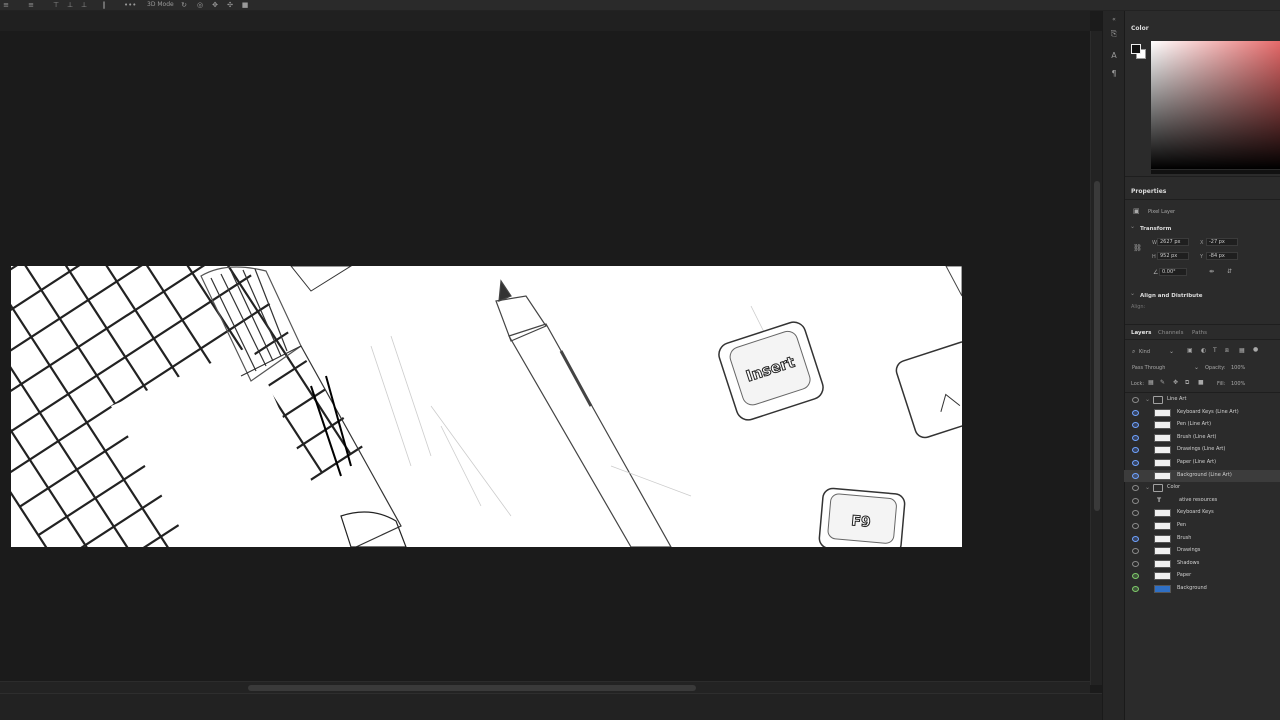  Describe the element at coordinates (1202, 576) in the screenshot. I see `layer-row: Paper` at that location.